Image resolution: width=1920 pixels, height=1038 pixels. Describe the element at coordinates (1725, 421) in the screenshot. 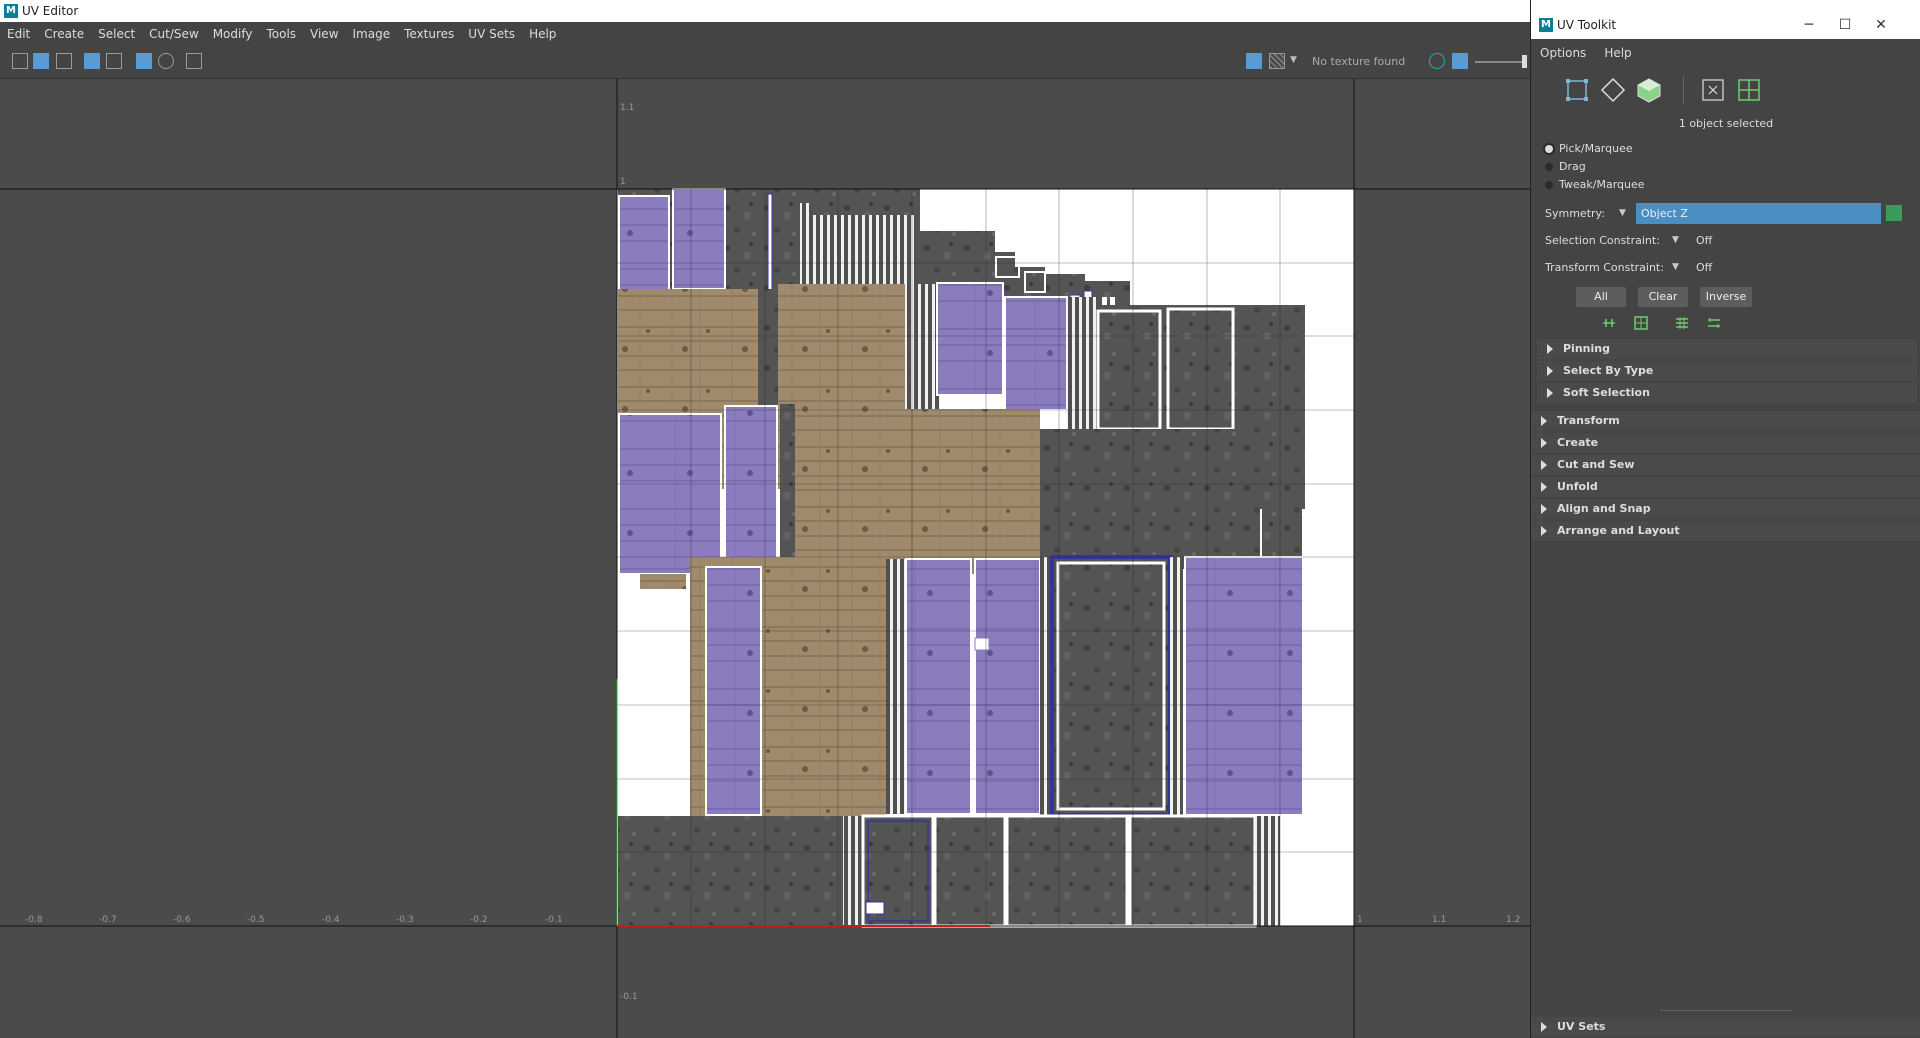

I see `section-transform: Transform` at that location.